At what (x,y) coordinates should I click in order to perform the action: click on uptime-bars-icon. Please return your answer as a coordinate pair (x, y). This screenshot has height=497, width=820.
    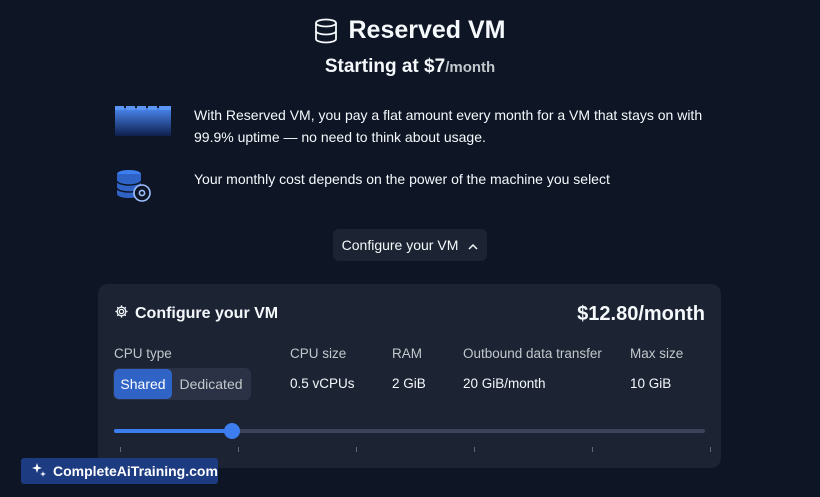
    Looking at the image, I should click on (144, 122).